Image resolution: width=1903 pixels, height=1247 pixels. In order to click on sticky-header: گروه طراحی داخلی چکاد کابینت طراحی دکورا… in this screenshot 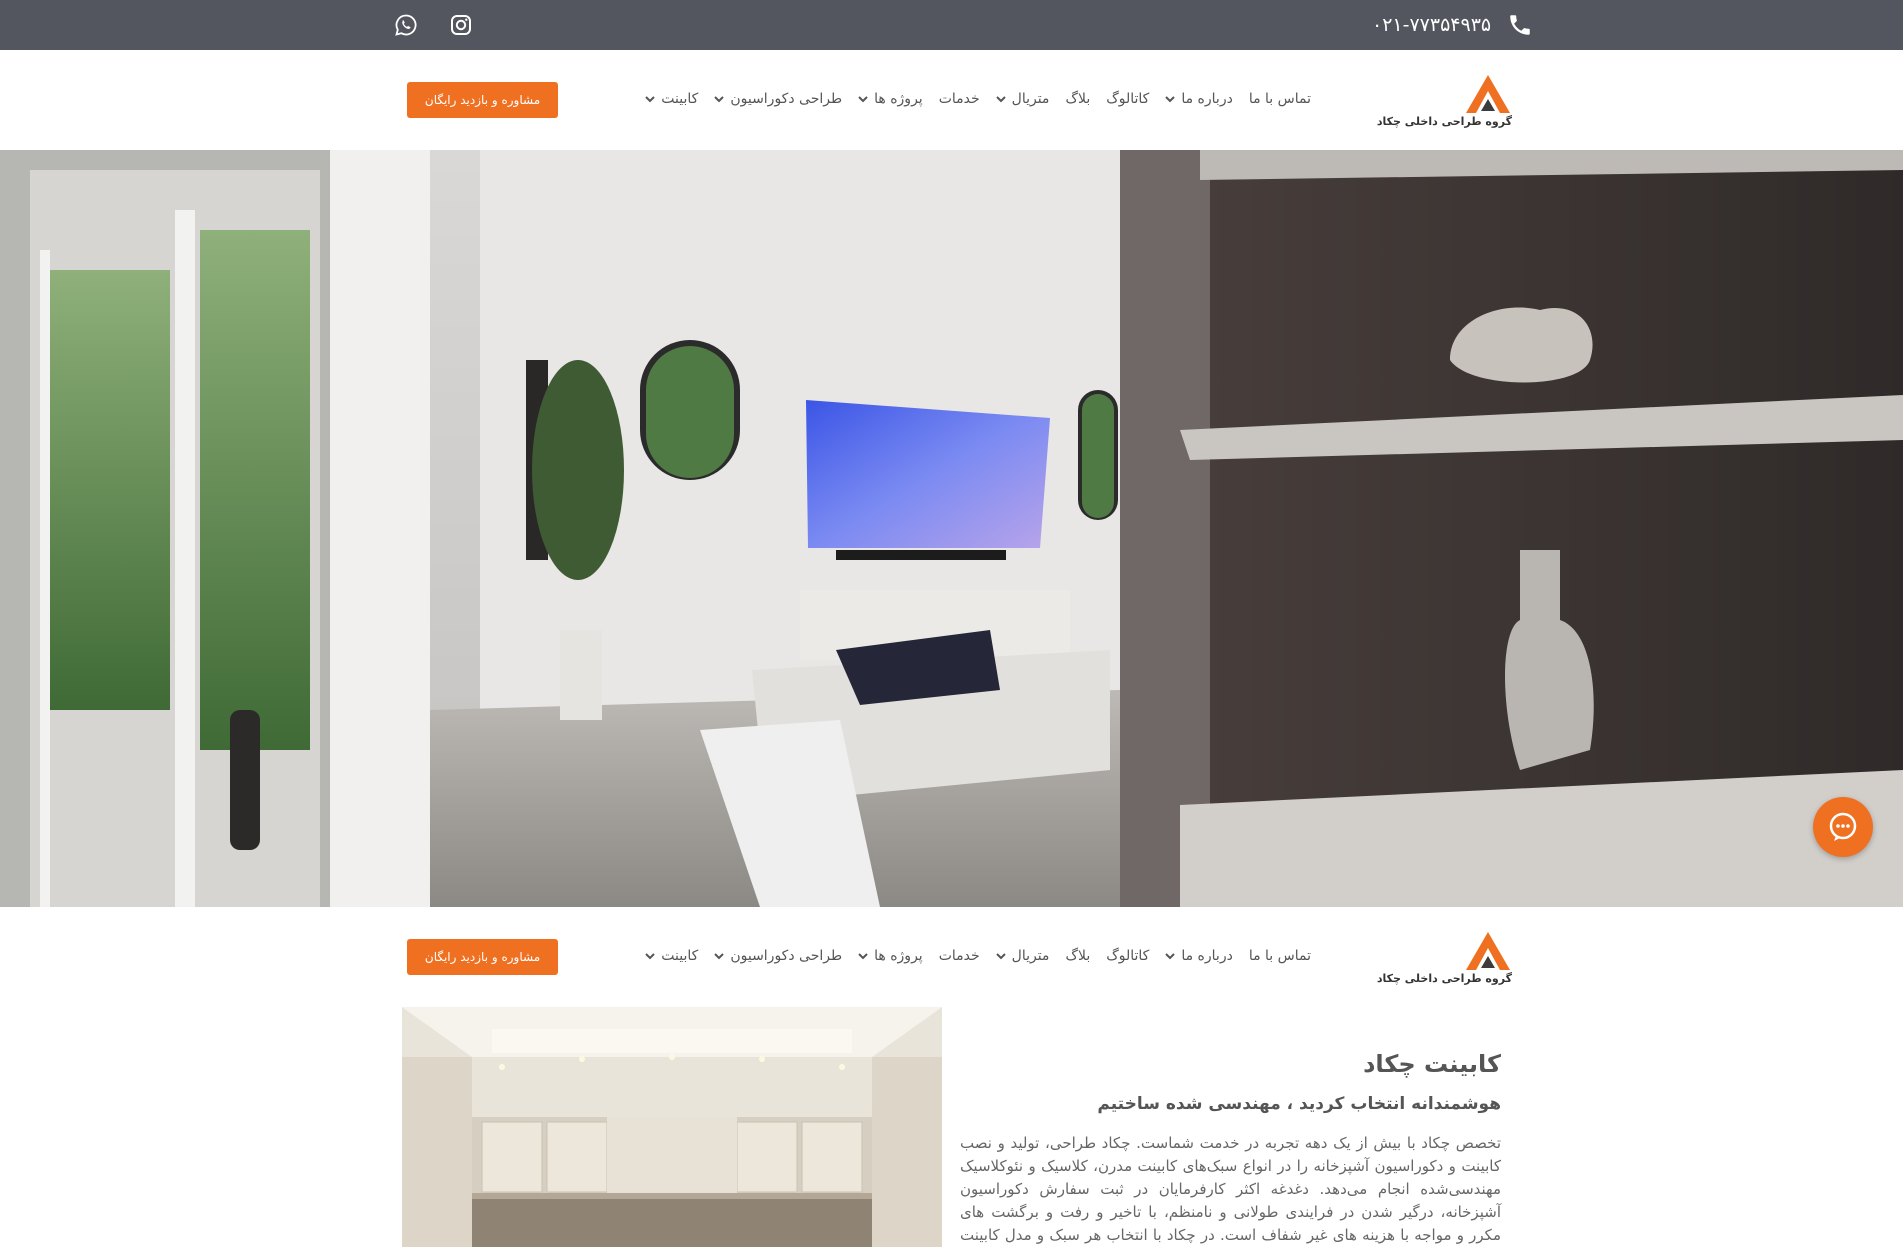, I will do `click(951, 957)`.